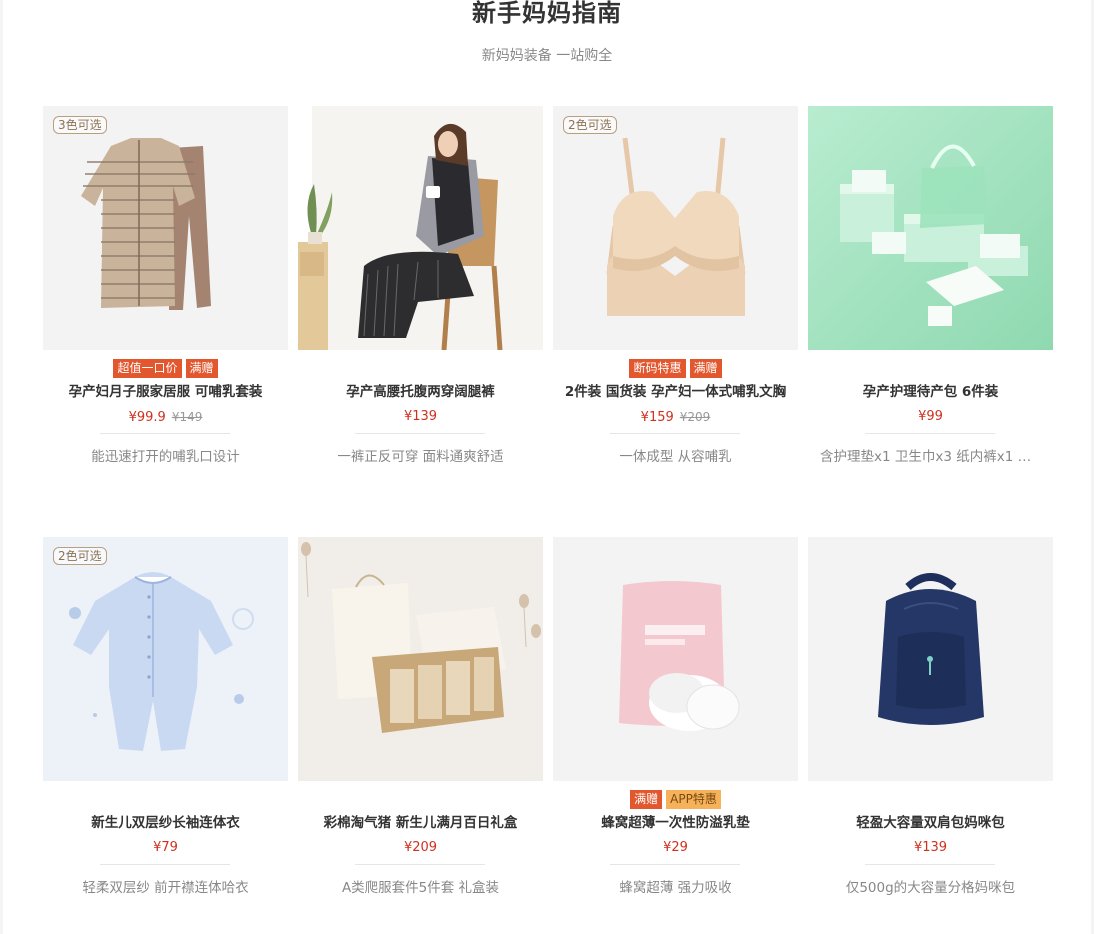 The image size is (1094, 934). I want to click on product-image: 3色可选, so click(165, 228).